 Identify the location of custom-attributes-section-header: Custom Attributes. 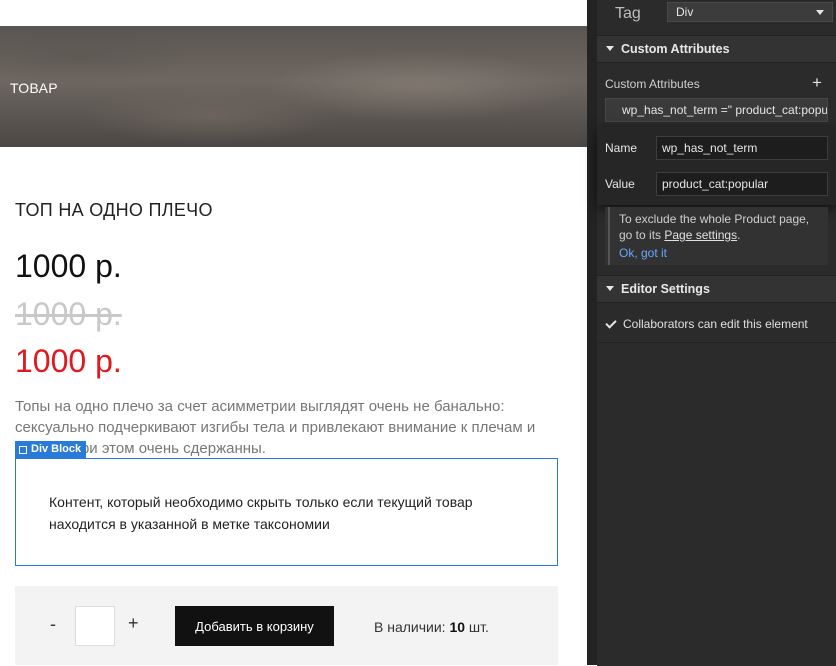
(716, 49).